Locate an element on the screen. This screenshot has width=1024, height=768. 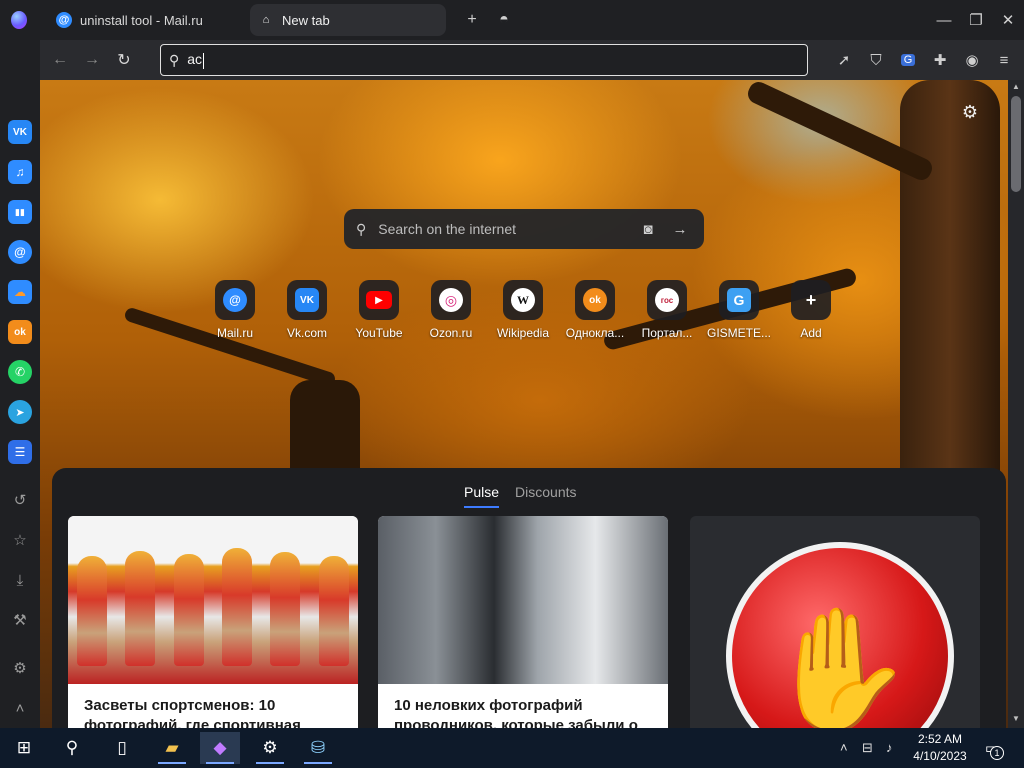
tab-pulse: Pulse is located at coordinates (482, 496).